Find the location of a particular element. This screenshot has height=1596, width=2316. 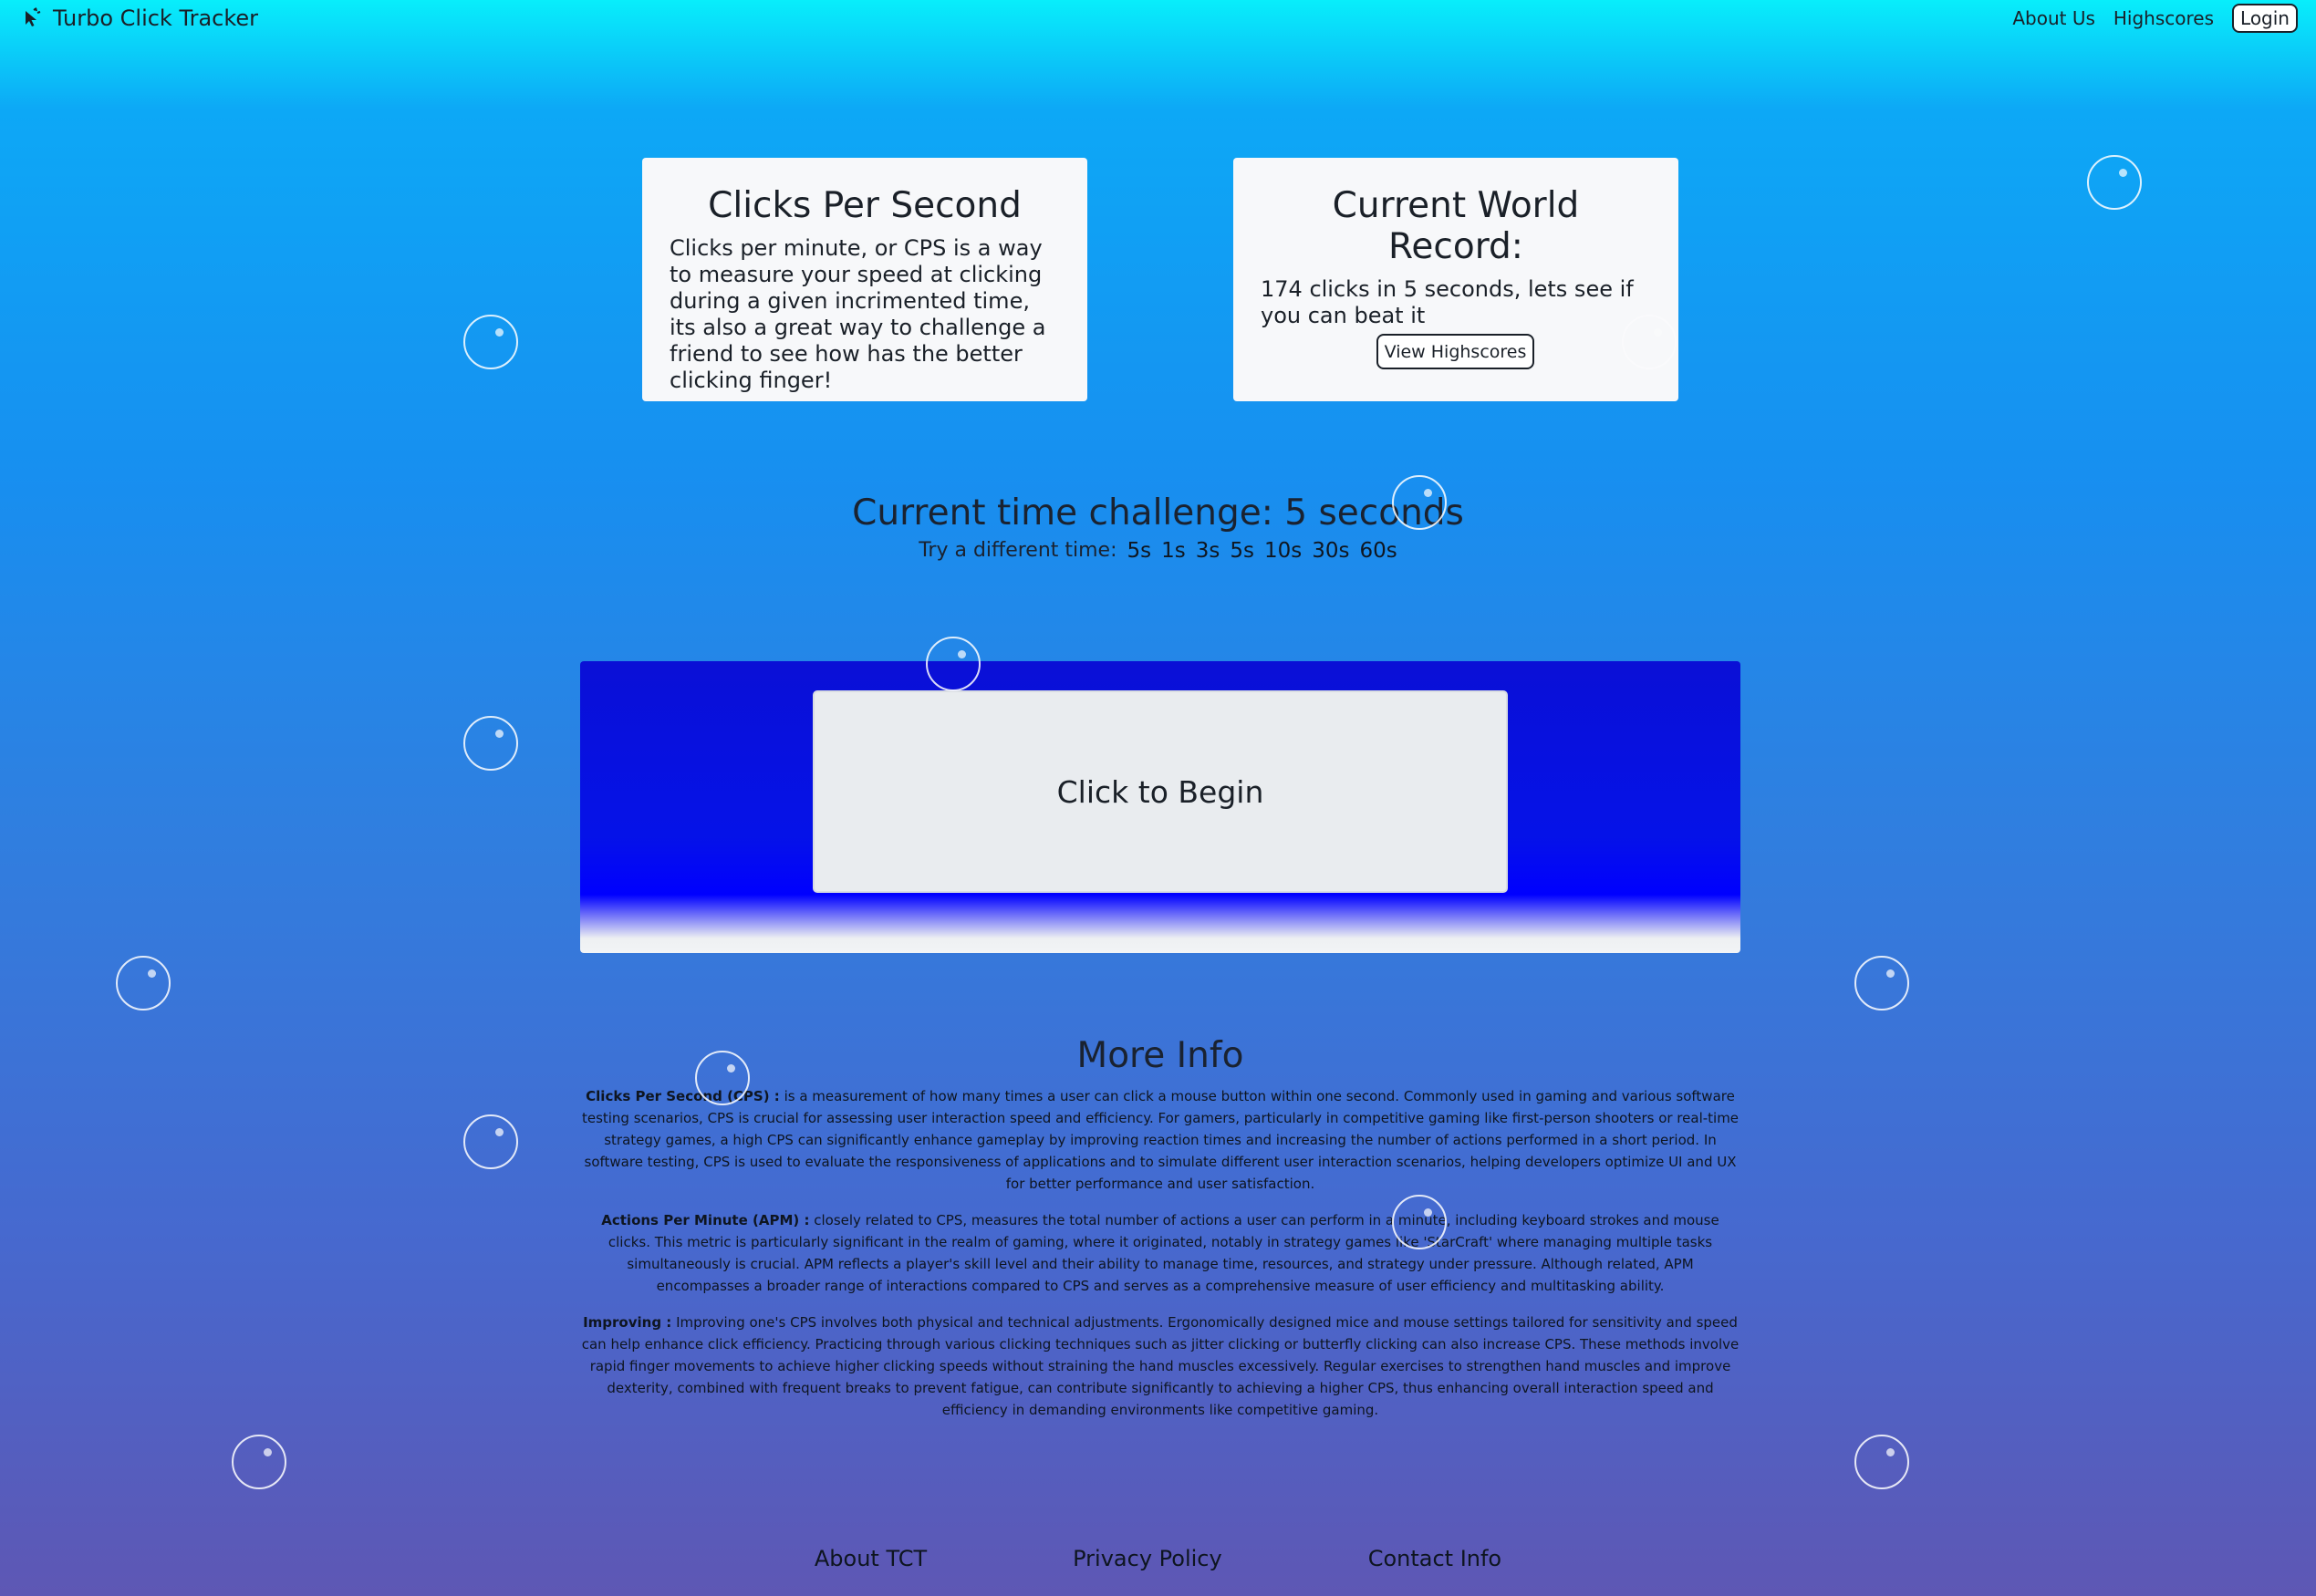

nav-links: About Us Highscores Login is located at coordinates (2155, 18).